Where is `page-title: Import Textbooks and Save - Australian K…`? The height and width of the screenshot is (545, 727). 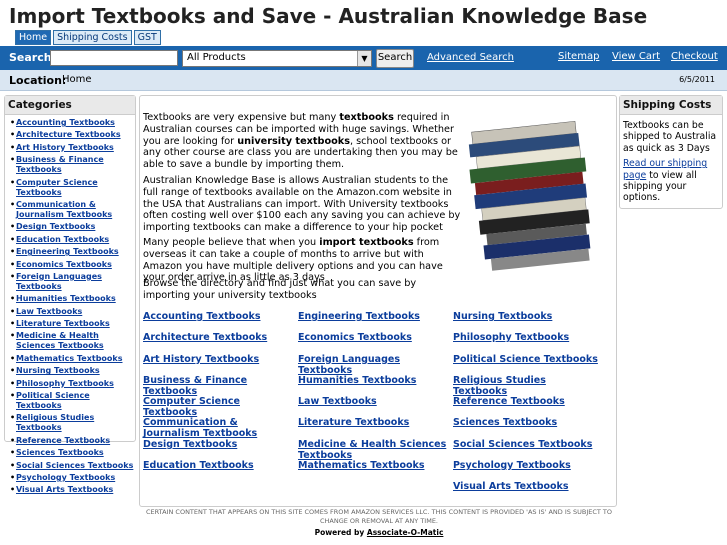 page-title: Import Textbooks and Save - Australian K… is located at coordinates (328, 16).